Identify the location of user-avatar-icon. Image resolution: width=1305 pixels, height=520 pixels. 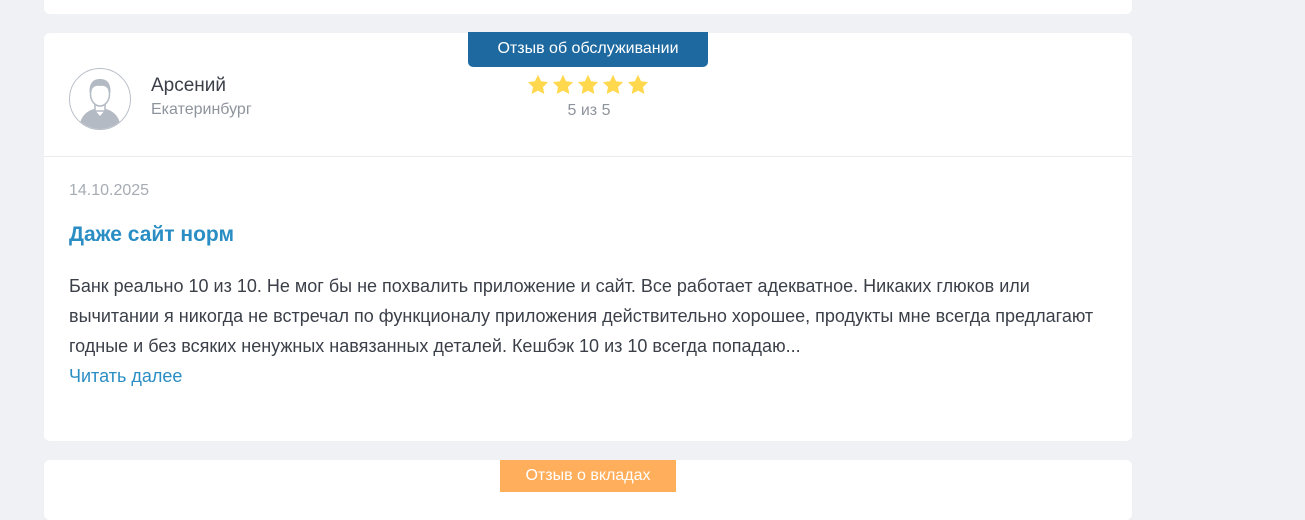
(100, 99).